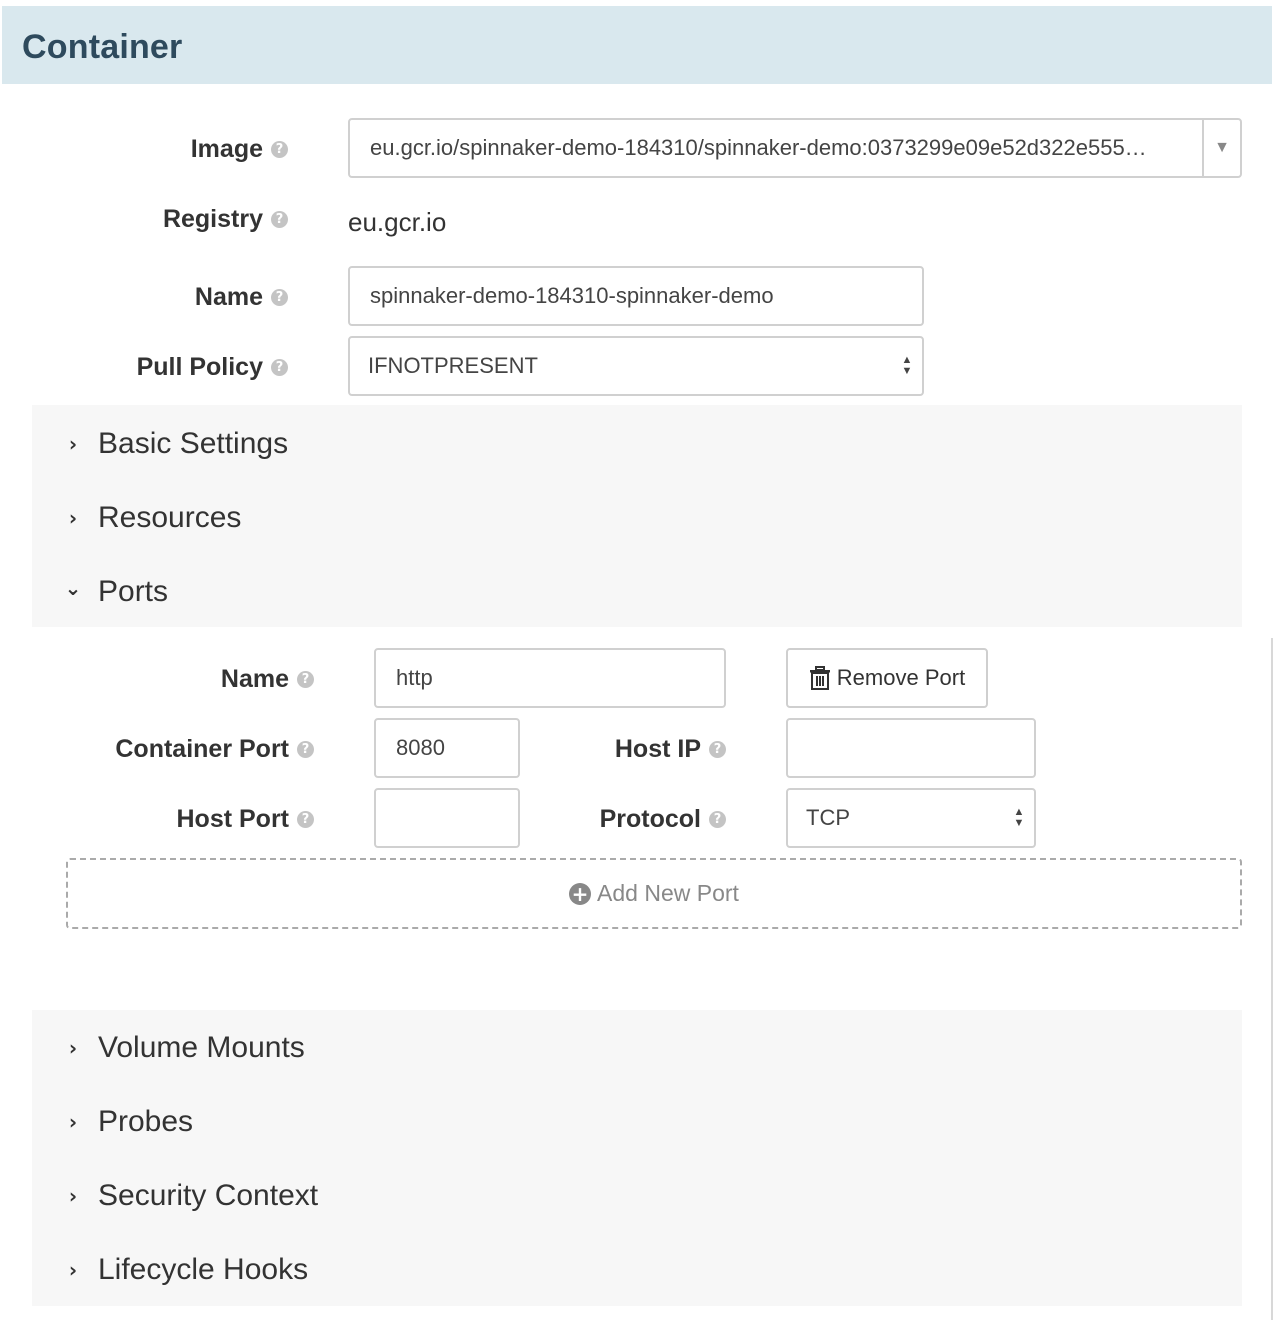 The width and height of the screenshot is (1274, 1320). I want to click on name-label: Name?, so click(194, 297).